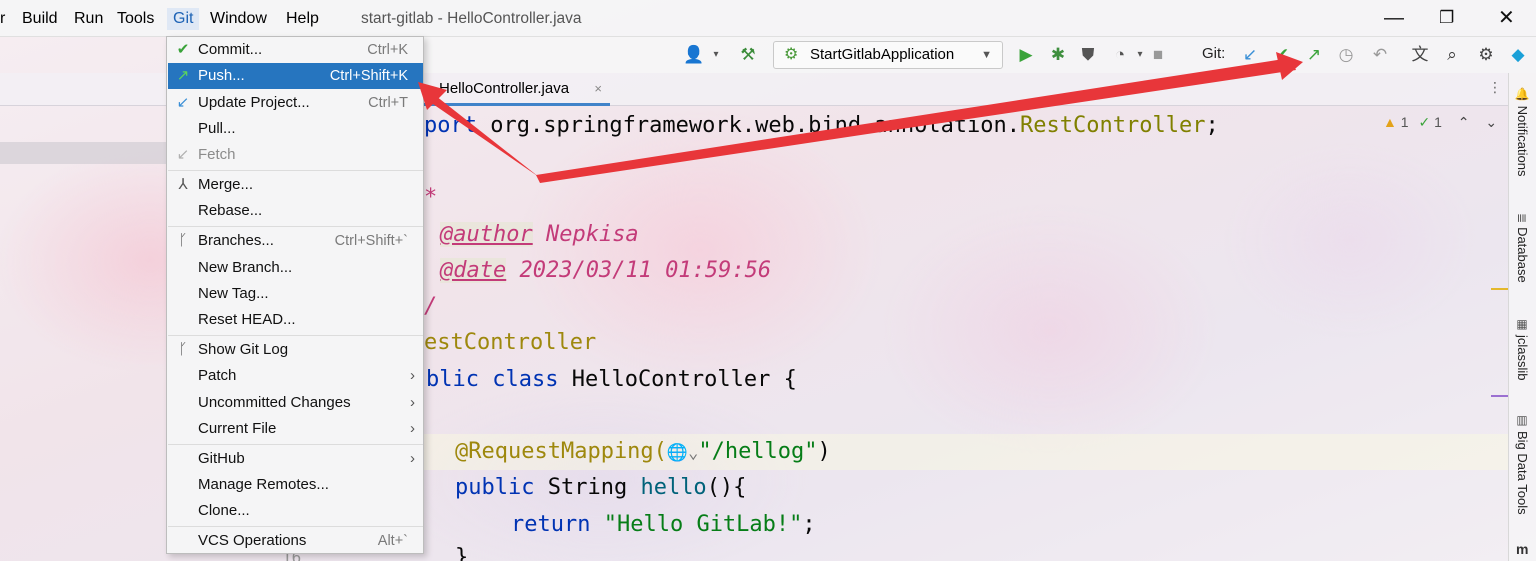  What do you see at coordinates (1394, 18) in the screenshot?
I see `minimize-button: —` at bounding box center [1394, 18].